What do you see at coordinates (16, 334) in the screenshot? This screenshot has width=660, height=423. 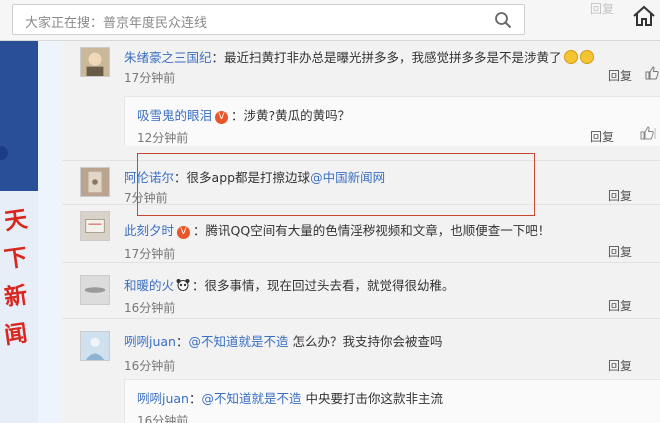 I see `banner-char: 闻` at bounding box center [16, 334].